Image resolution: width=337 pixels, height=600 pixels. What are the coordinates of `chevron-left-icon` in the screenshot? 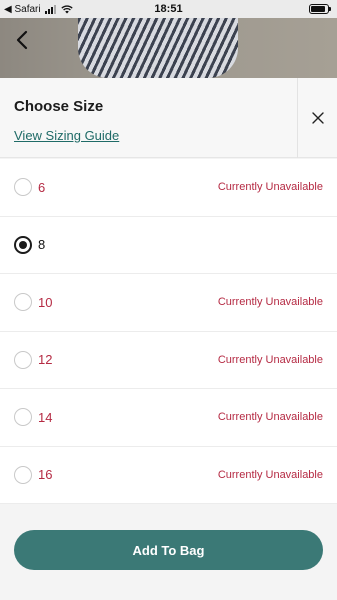 It's located at (22, 40).